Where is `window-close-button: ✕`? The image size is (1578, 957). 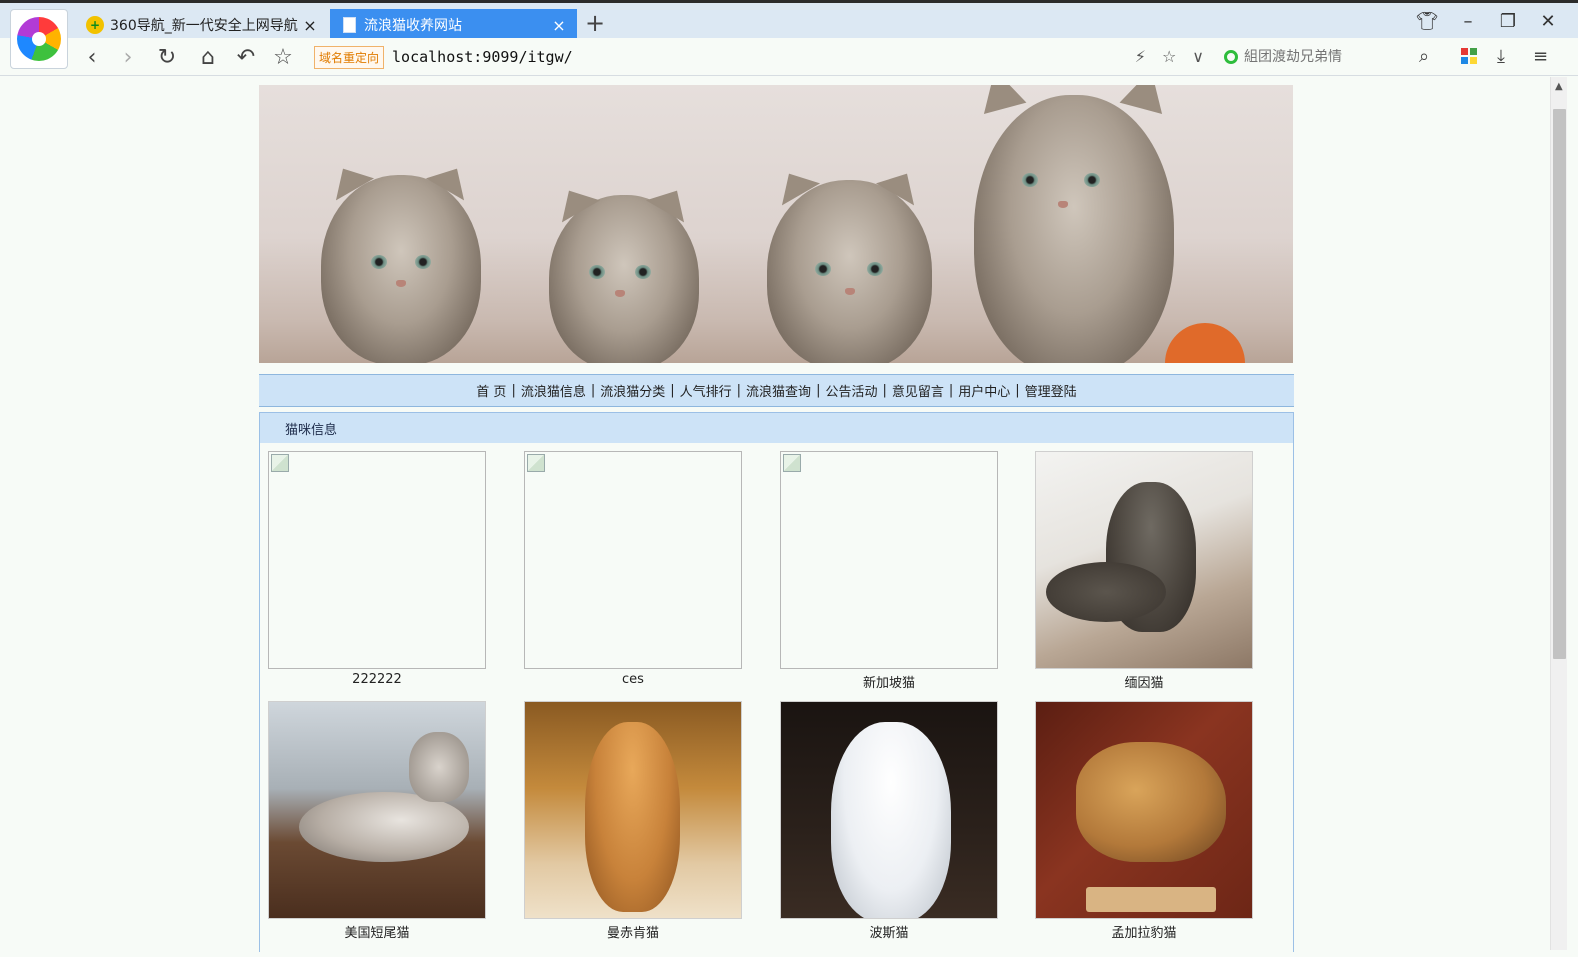 window-close-button: ✕ is located at coordinates (1548, 21).